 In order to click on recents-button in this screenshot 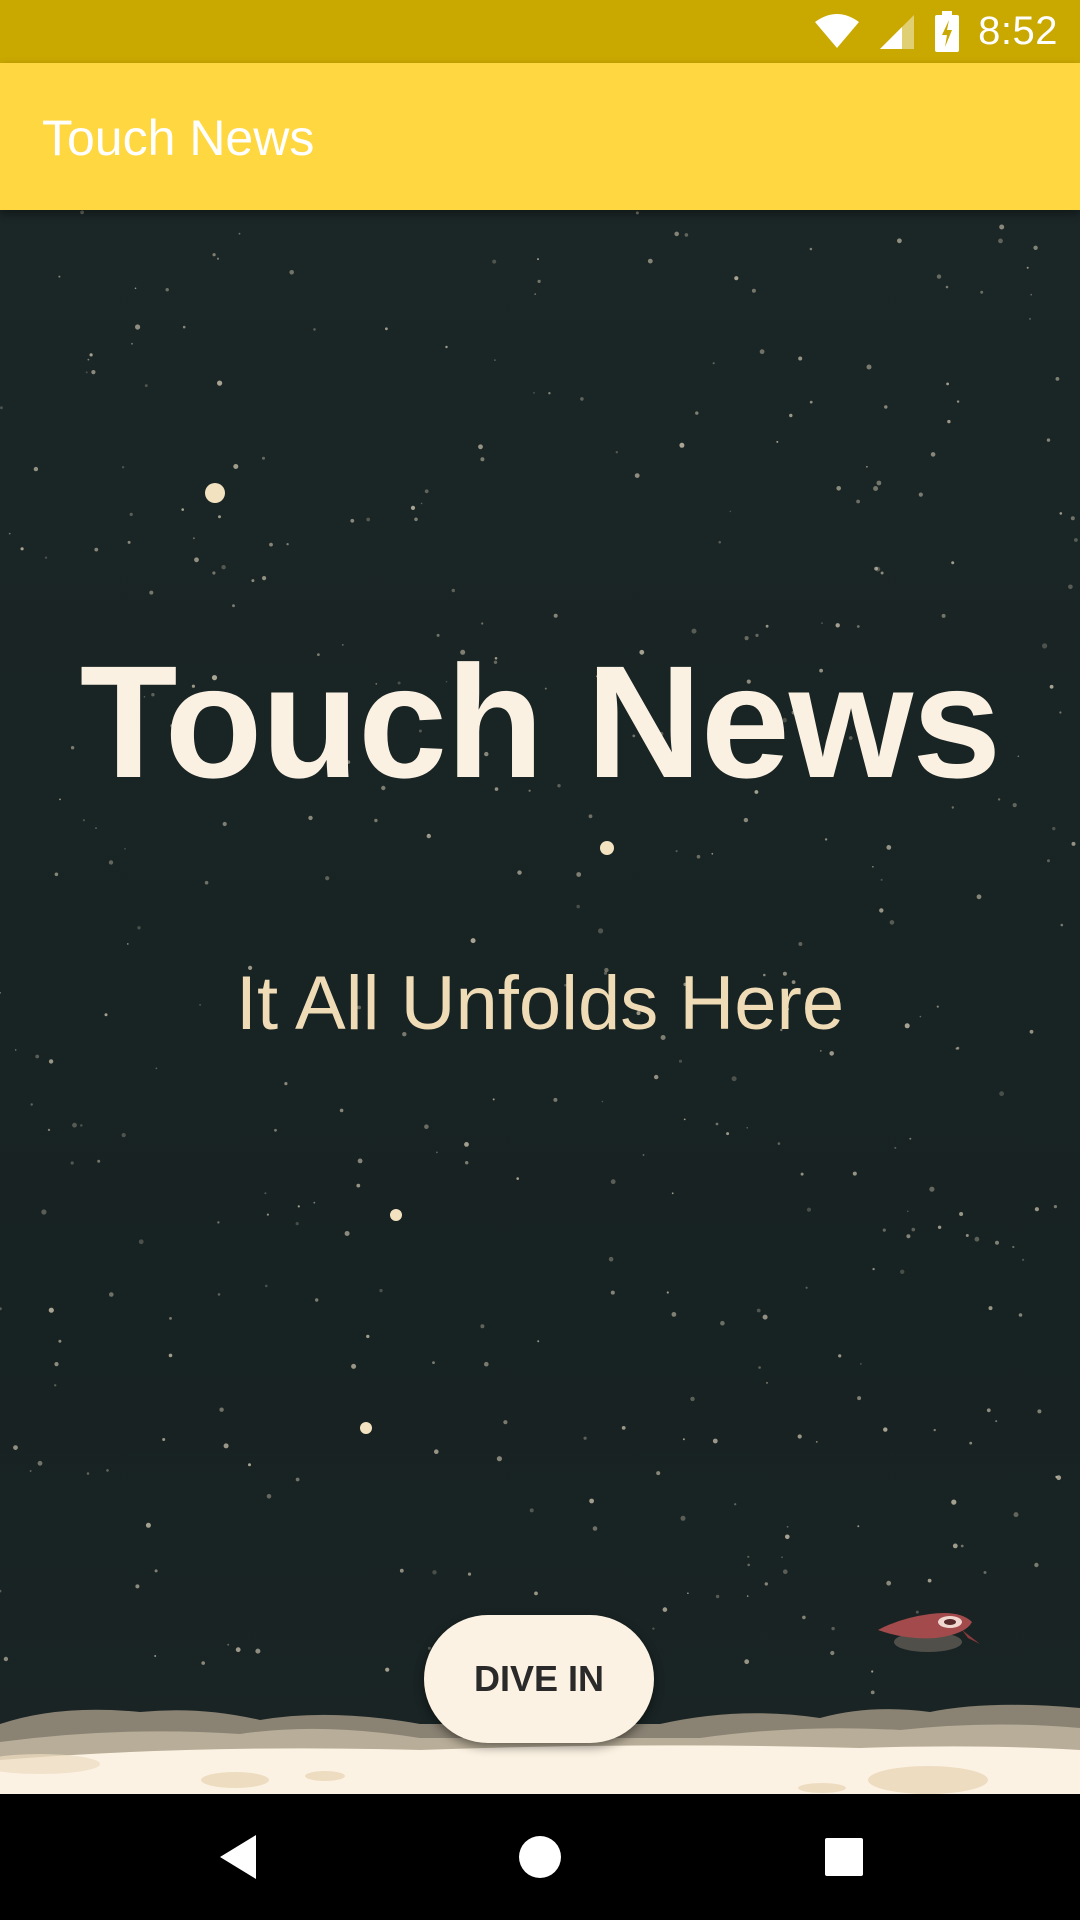, I will do `click(844, 1857)`.